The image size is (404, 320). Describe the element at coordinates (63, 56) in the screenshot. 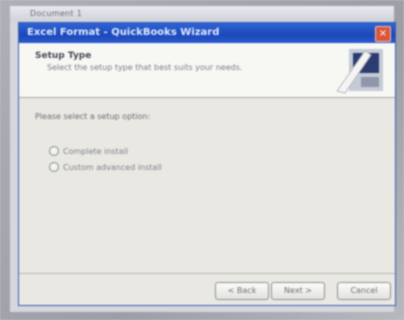

I see `header-title: Setup Type` at that location.